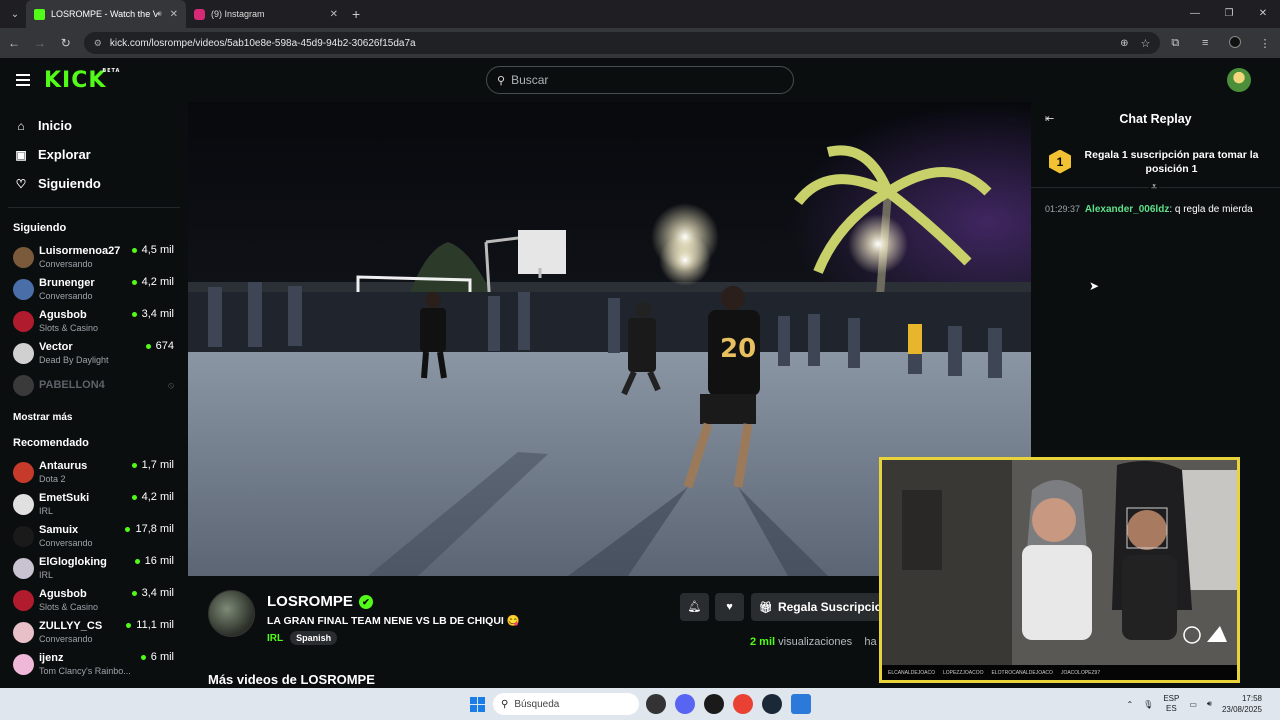 The width and height of the screenshot is (1280, 720). What do you see at coordinates (66, 263) in the screenshot?
I see `channel-category: Conversando` at bounding box center [66, 263].